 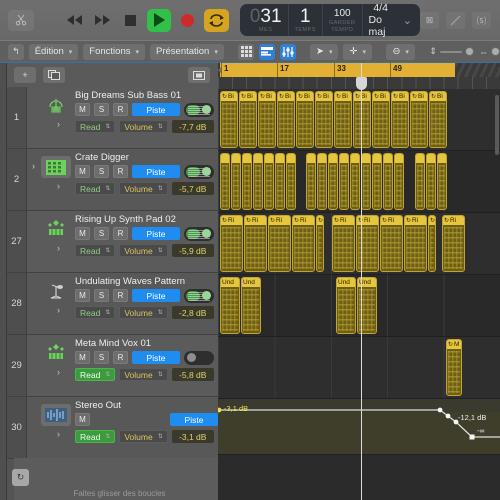 I want to click on s-box-icon: ⒮, so click(x=481, y=20).